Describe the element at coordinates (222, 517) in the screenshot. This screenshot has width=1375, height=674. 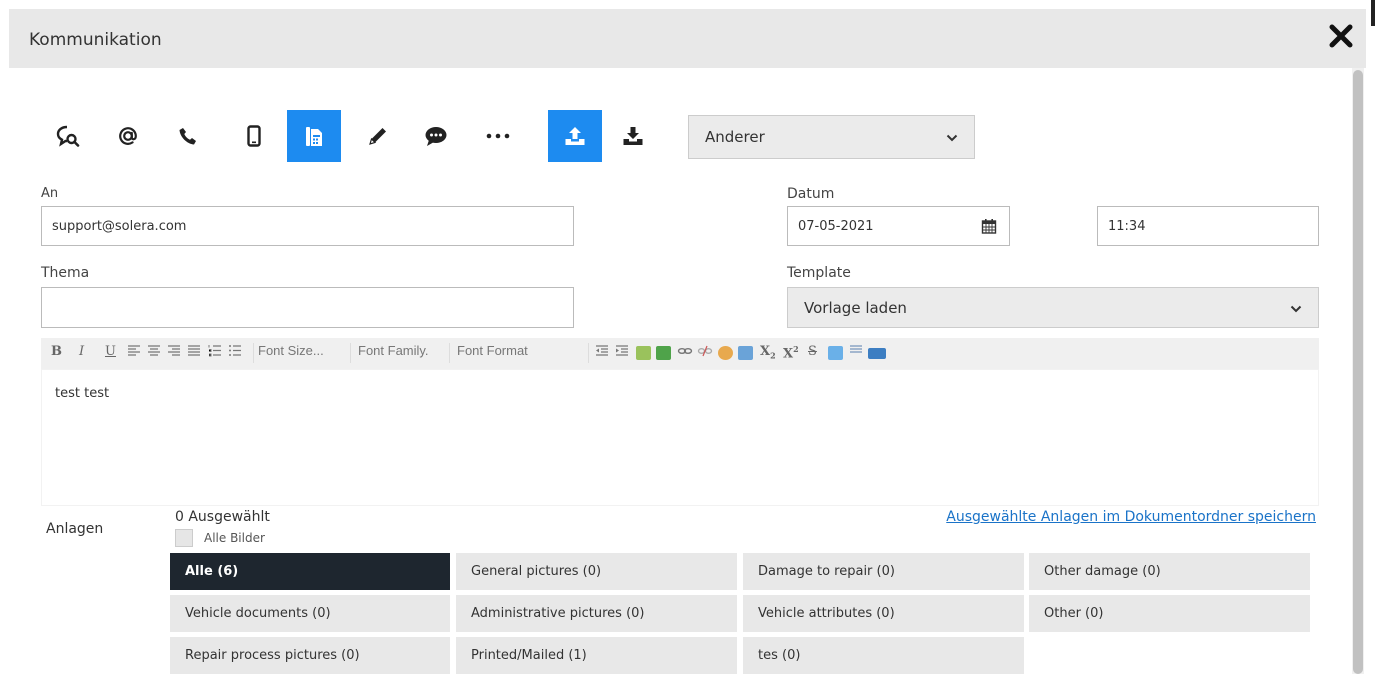
I see `selected-count: 0 Ausgewählt` at that location.